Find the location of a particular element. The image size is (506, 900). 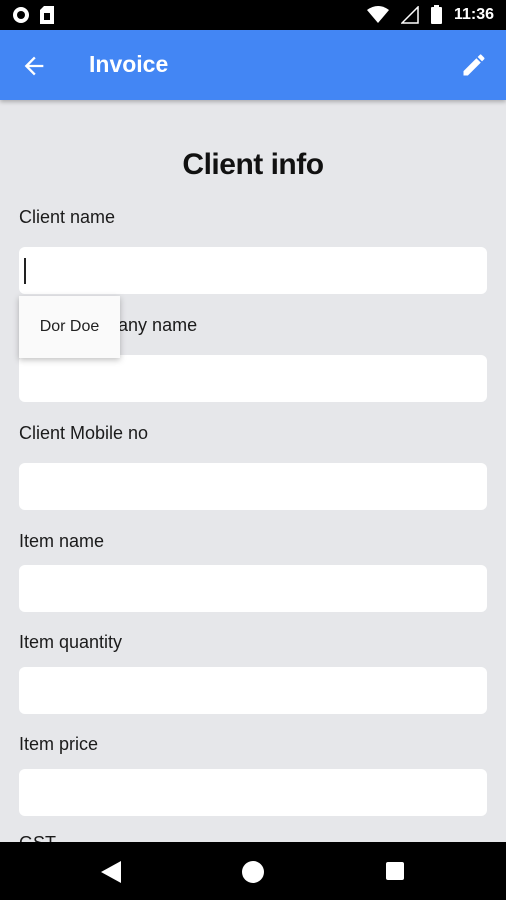

app-bar: Invoice is located at coordinates (253, 65).